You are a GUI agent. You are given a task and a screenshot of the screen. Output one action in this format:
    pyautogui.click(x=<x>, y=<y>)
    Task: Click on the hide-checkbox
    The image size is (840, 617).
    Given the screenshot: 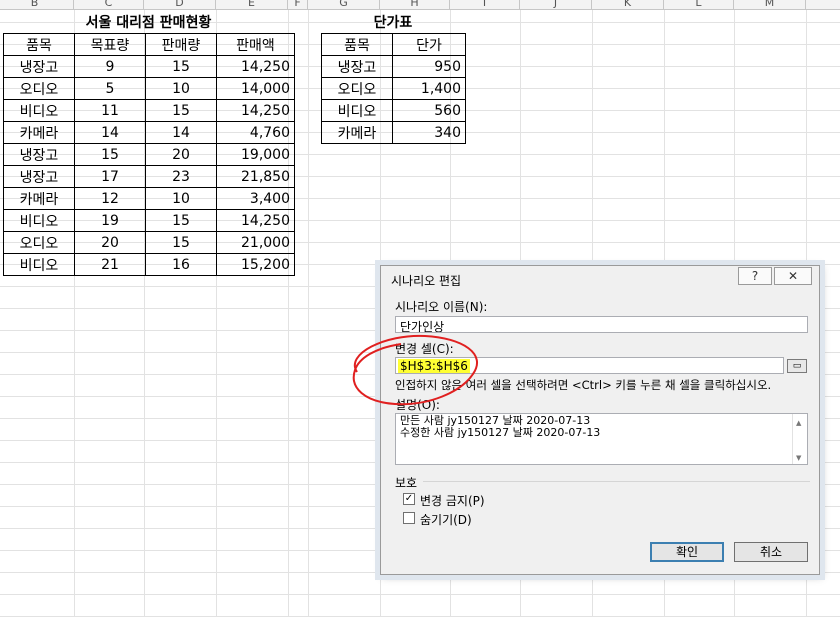 What is the action you would take?
    pyautogui.click(x=409, y=518)
    